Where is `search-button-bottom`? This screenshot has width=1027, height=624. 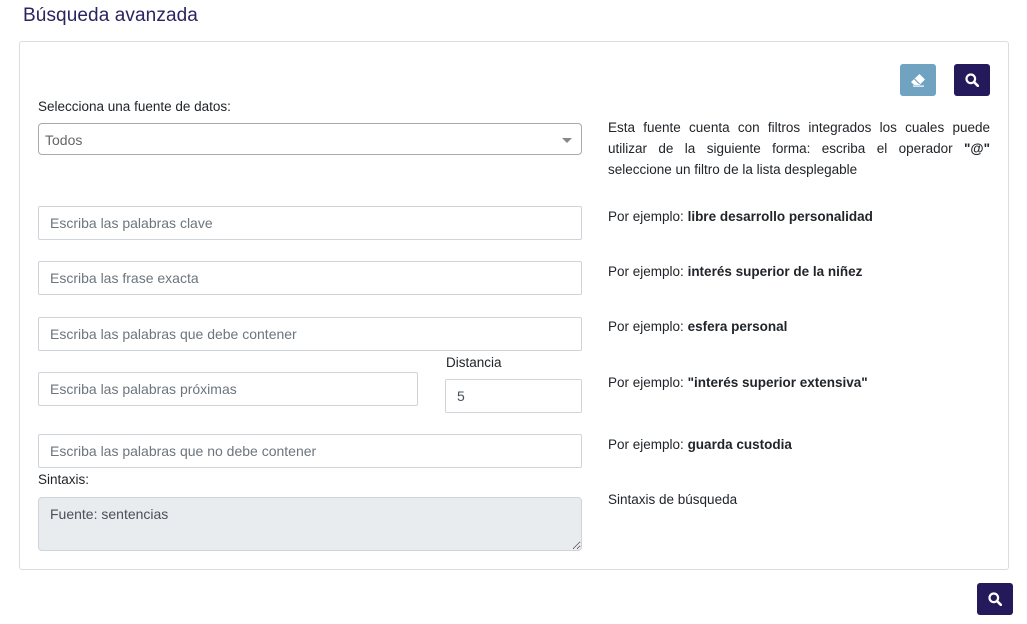
search-button-bottom is located at coordinates (995, 599).